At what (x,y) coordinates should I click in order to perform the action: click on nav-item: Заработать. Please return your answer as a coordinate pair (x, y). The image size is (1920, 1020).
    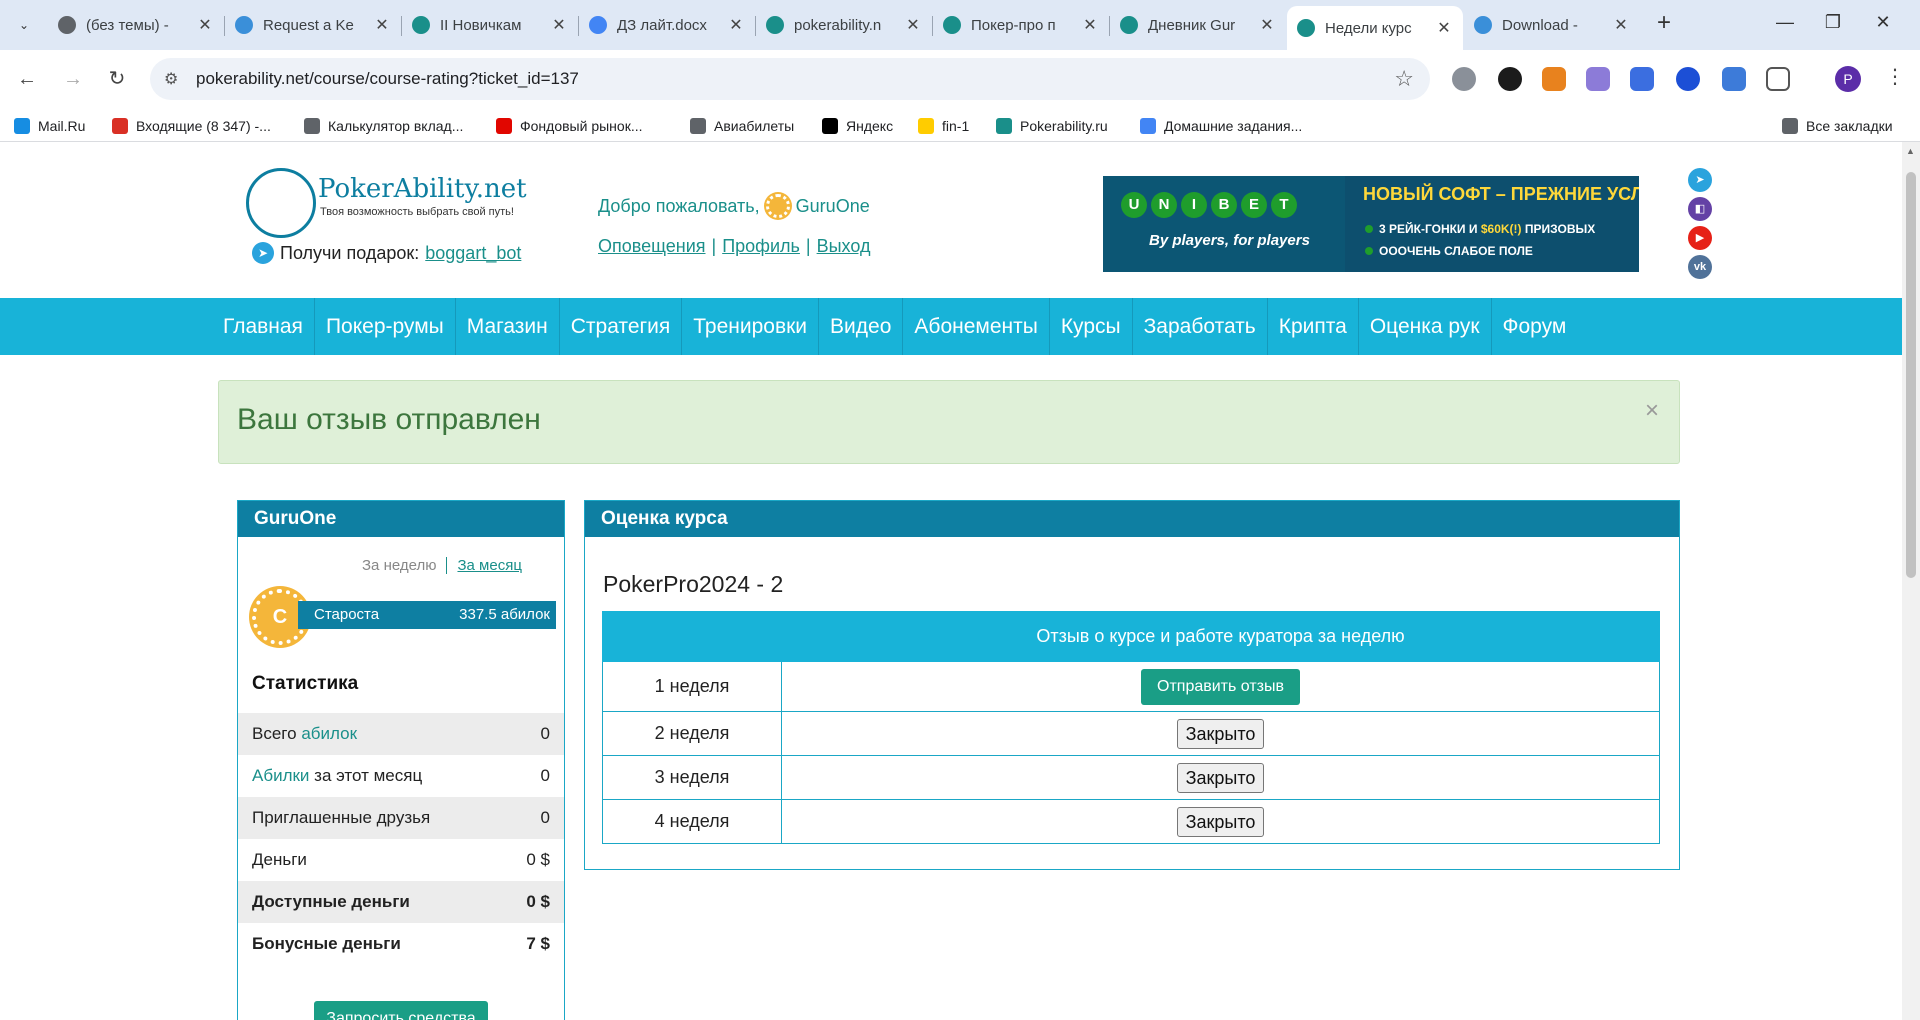
    Looking at the image, I should click on (1200, 326).